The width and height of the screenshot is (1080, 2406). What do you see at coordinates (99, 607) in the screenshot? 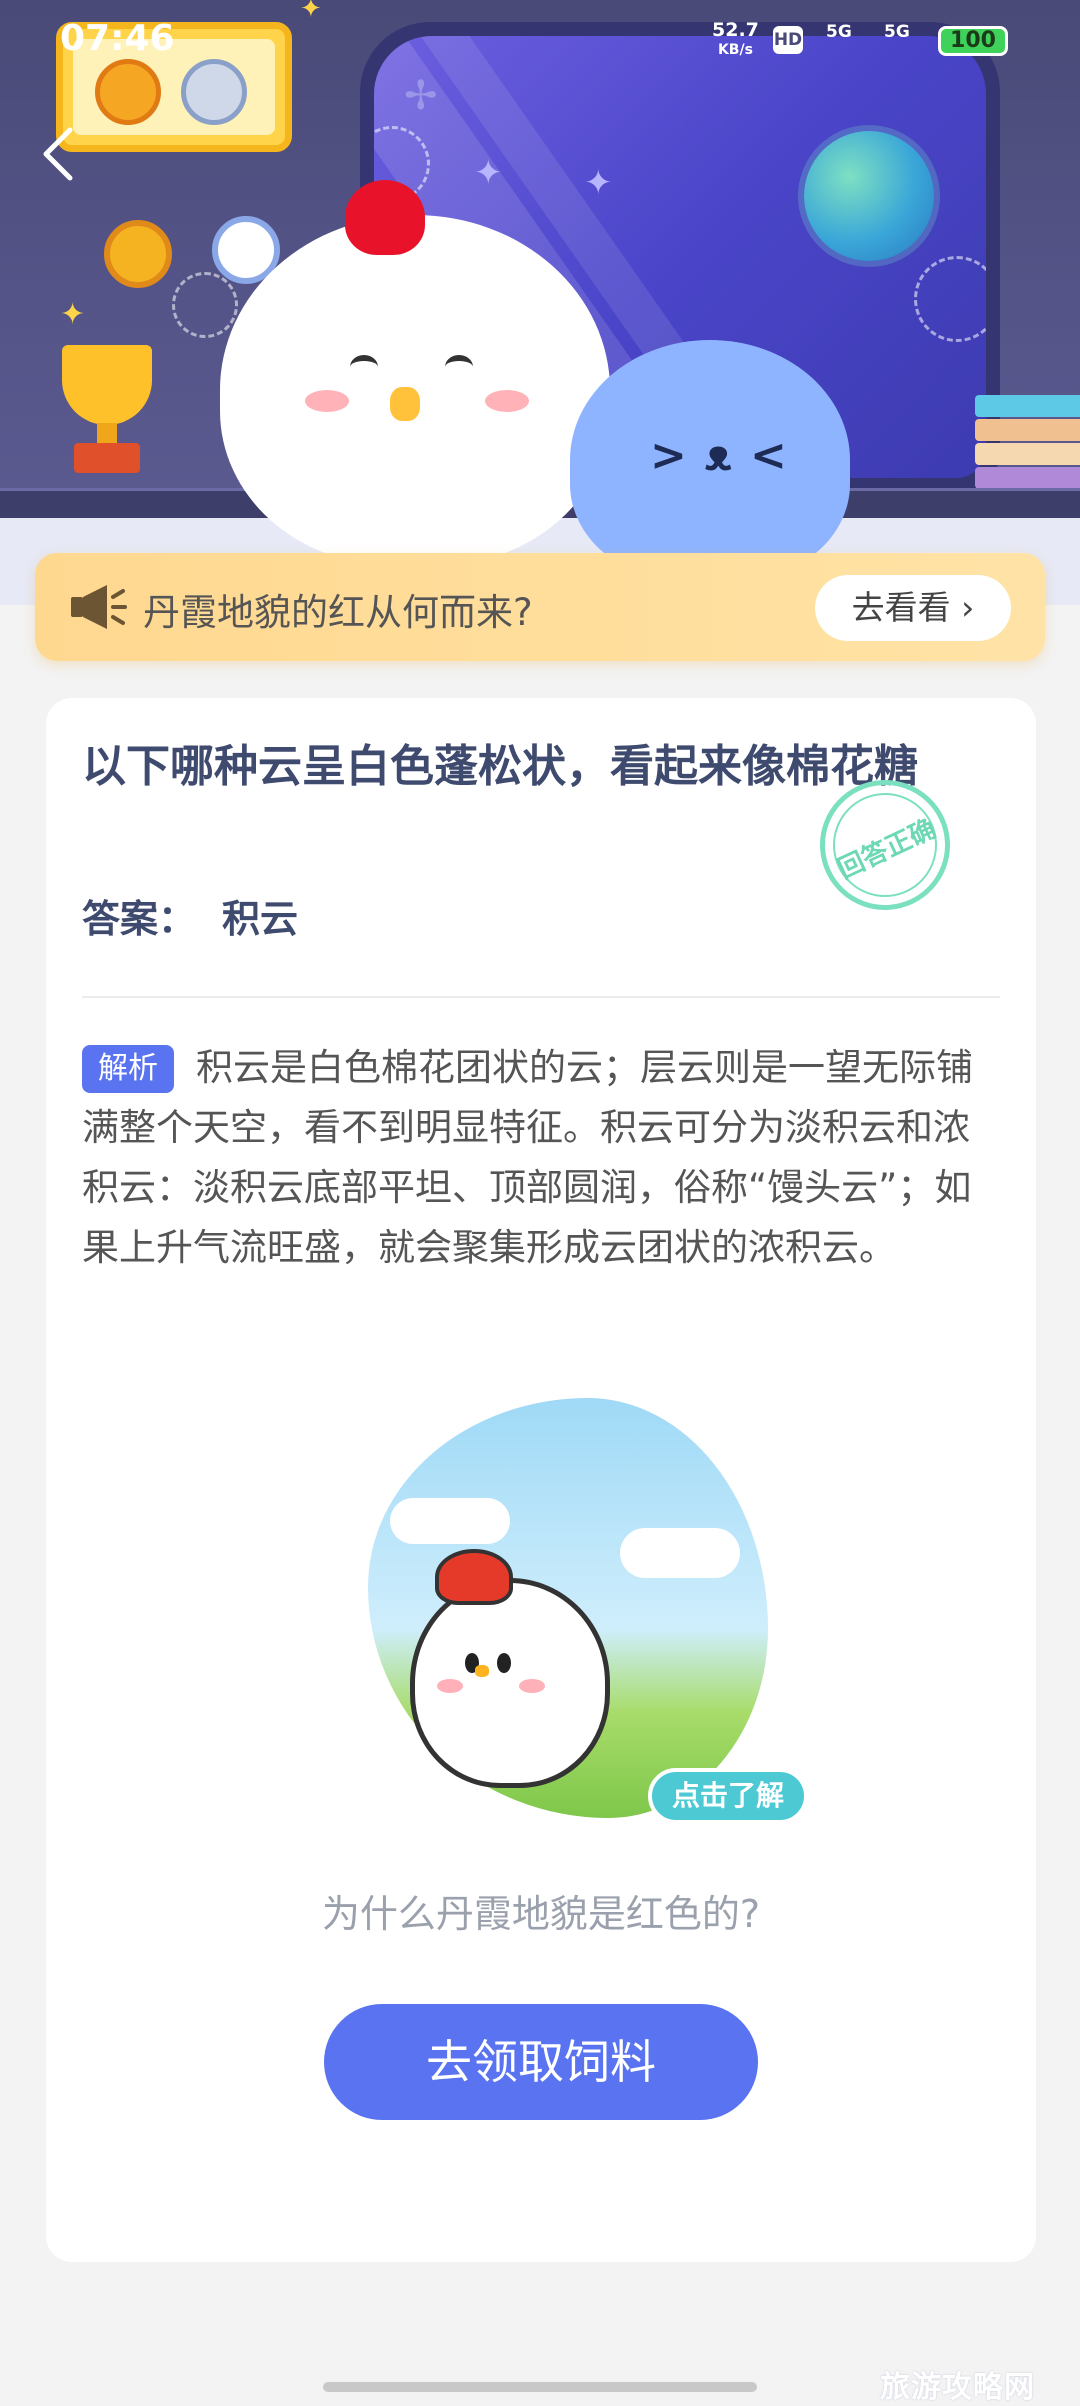
I see `megaphone-icon` at bounding box center [99, 607].